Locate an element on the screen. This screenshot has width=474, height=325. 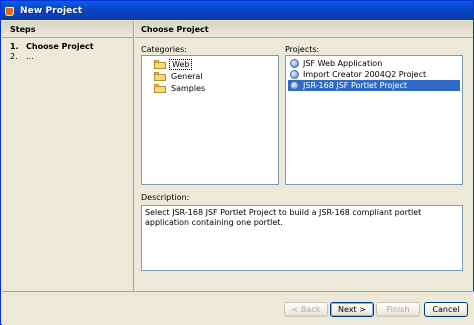
page-title: Choose Project is located at coordinates (304, 29).